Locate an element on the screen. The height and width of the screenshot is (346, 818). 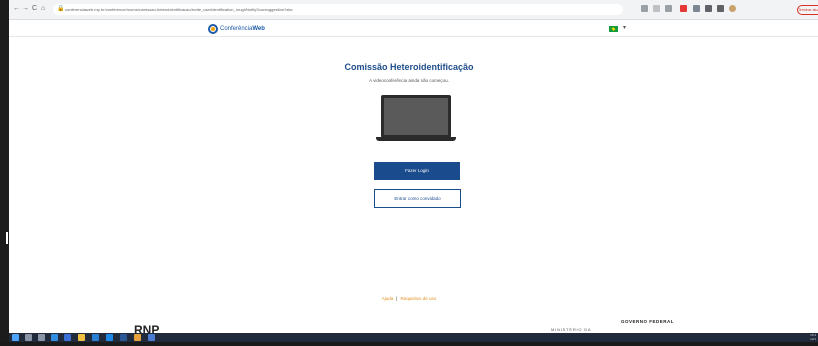
taskbar-clock: 15:4 12/1 is located at coordinates (813, 337).